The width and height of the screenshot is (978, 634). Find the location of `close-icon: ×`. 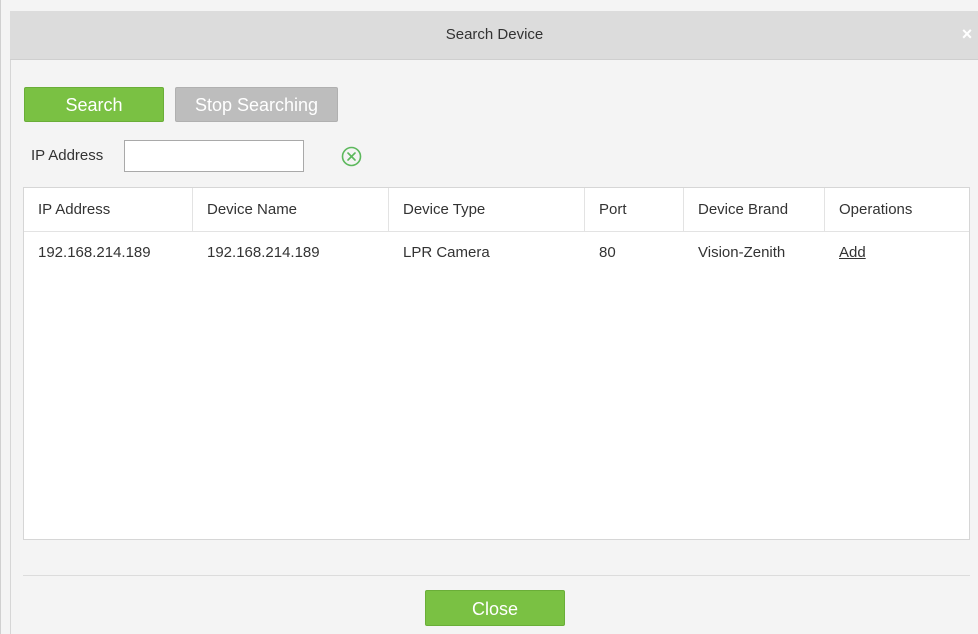

close-icon: × is located at coordinates (967, 34).